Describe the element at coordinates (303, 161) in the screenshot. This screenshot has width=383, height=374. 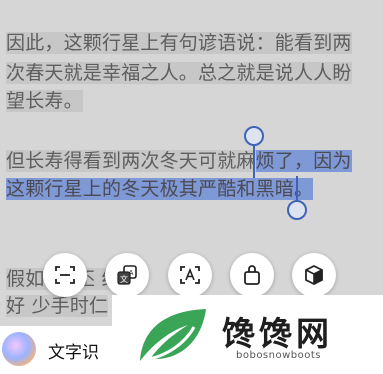
I see `selected-text-part-1: 烦了，因为` at that location.